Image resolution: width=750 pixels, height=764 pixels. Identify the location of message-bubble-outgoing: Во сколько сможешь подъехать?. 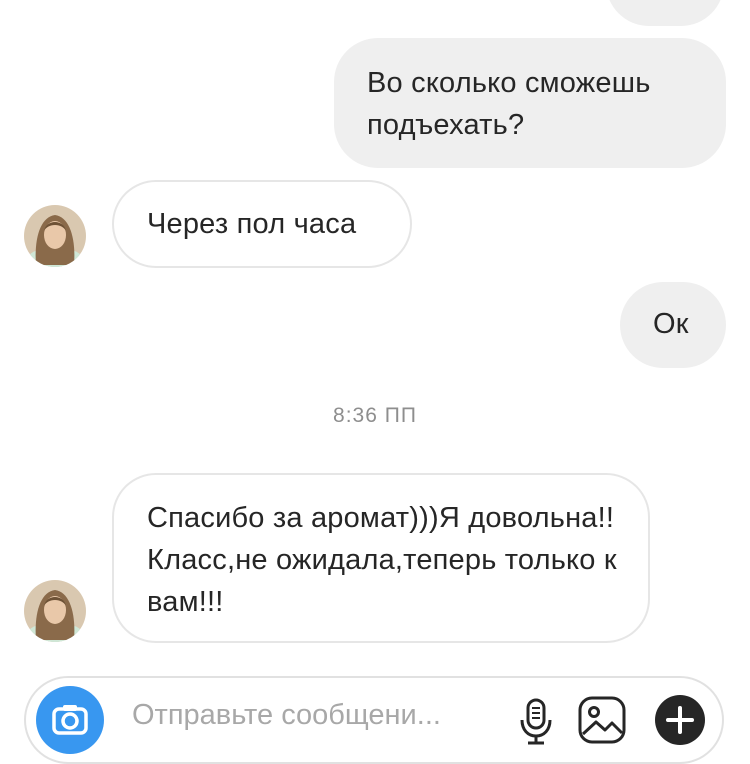
(530, 103).